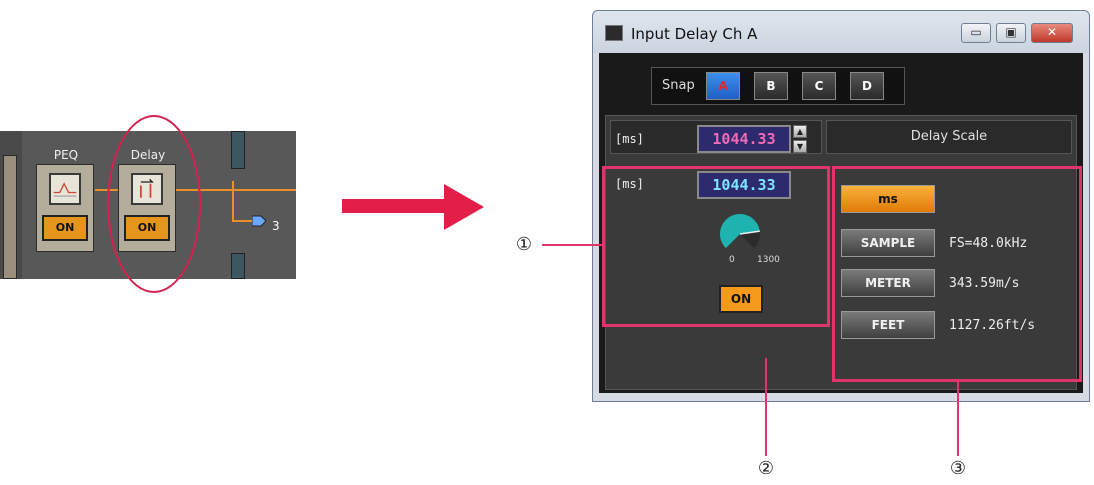 The image size is (1094, 485). I want to click on peq-curve-icon, so click(65, 189).